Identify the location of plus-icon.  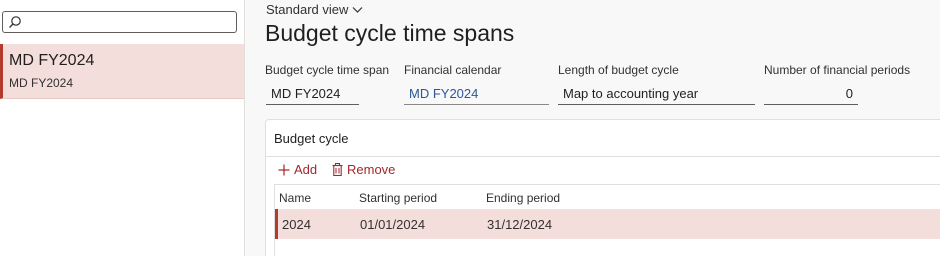
(284, 169).